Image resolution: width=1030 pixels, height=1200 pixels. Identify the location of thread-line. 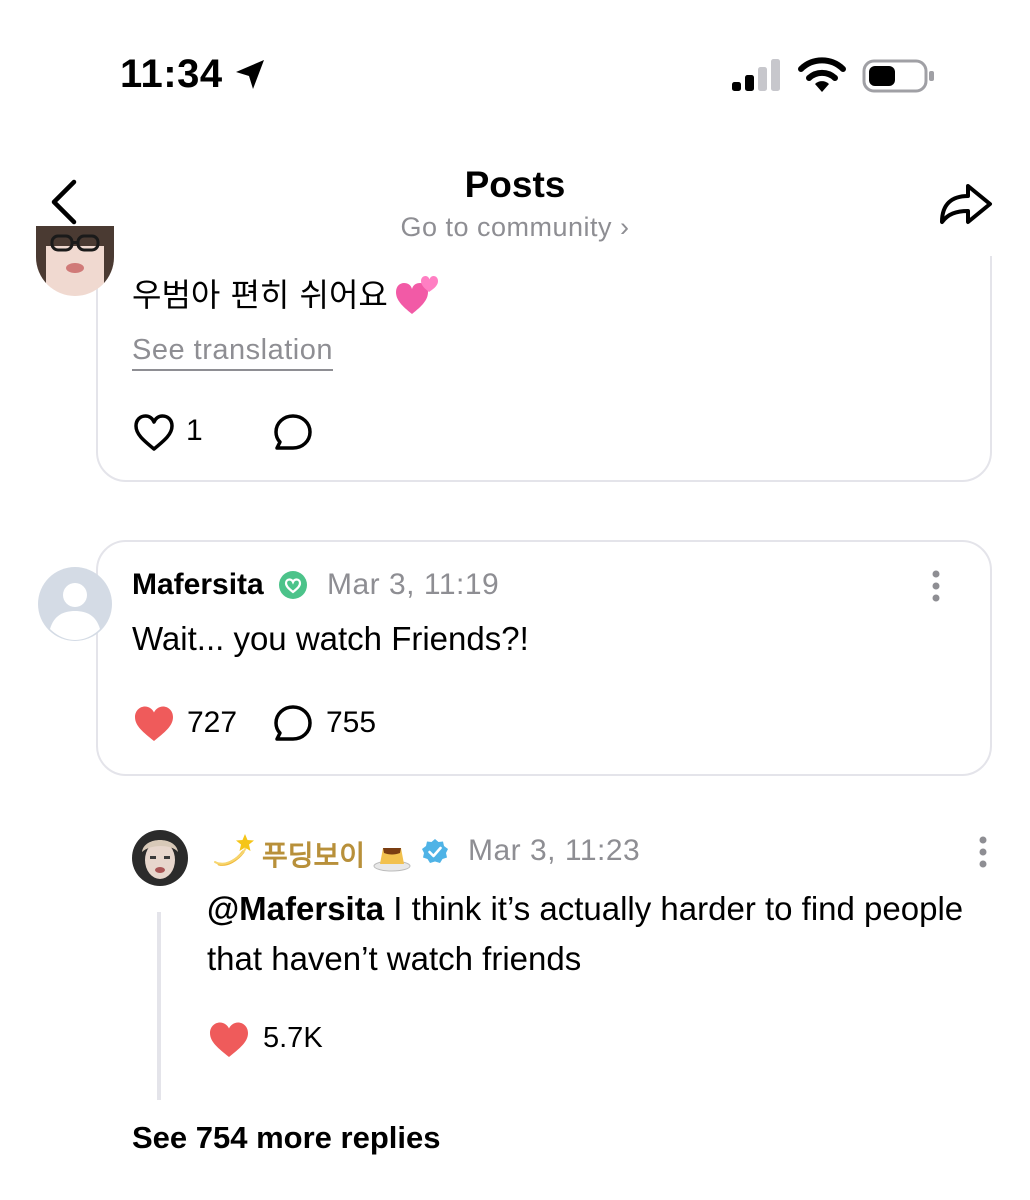
(159, 1006).